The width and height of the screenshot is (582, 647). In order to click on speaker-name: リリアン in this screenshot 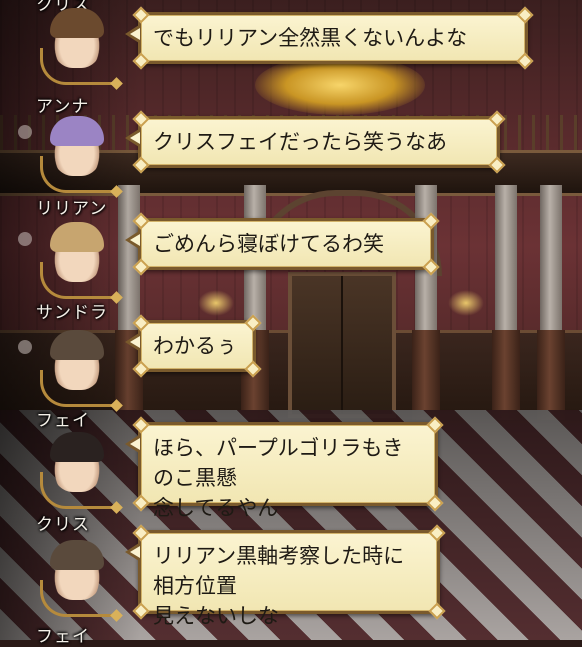, I will do `click(72, 209)`.